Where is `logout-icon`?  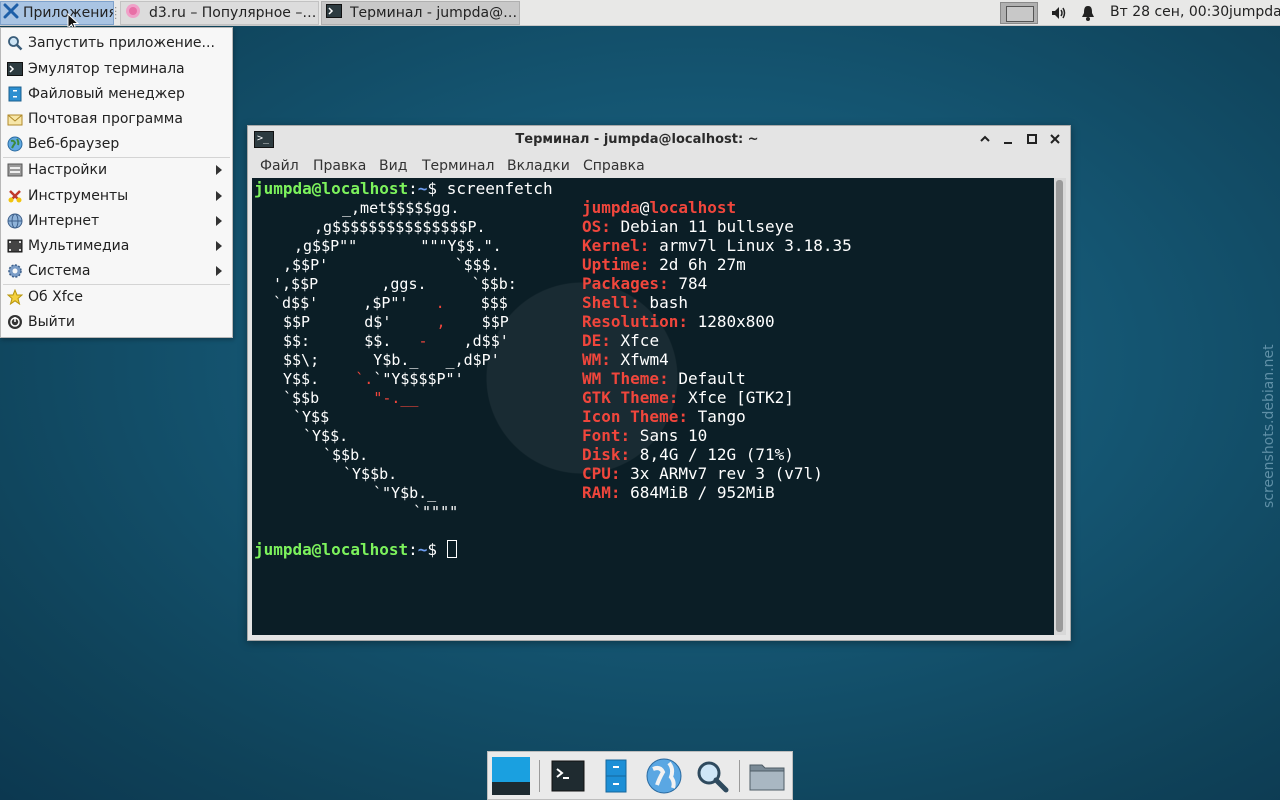
logout-icon is located at coordinates (15, 322).